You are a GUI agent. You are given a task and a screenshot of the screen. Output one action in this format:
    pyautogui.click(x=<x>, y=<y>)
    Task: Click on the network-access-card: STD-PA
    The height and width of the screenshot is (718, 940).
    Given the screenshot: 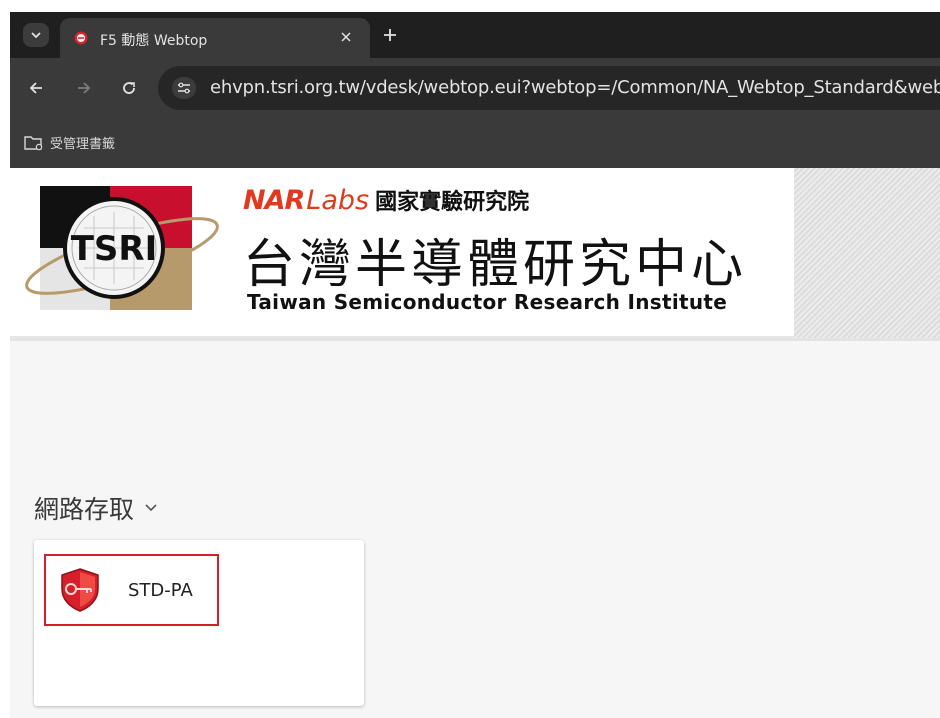 What is the action you would take?
    pyautogui.click(x=199, y=623)
    